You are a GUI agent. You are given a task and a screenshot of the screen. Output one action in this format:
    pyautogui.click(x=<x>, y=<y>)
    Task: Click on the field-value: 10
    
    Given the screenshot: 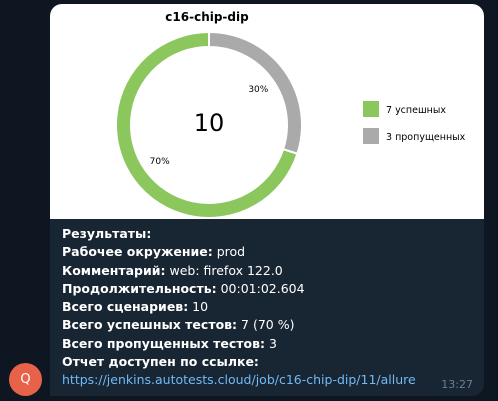 What is the action you would take?
    pyautogui.click(x=198, y=307)
    